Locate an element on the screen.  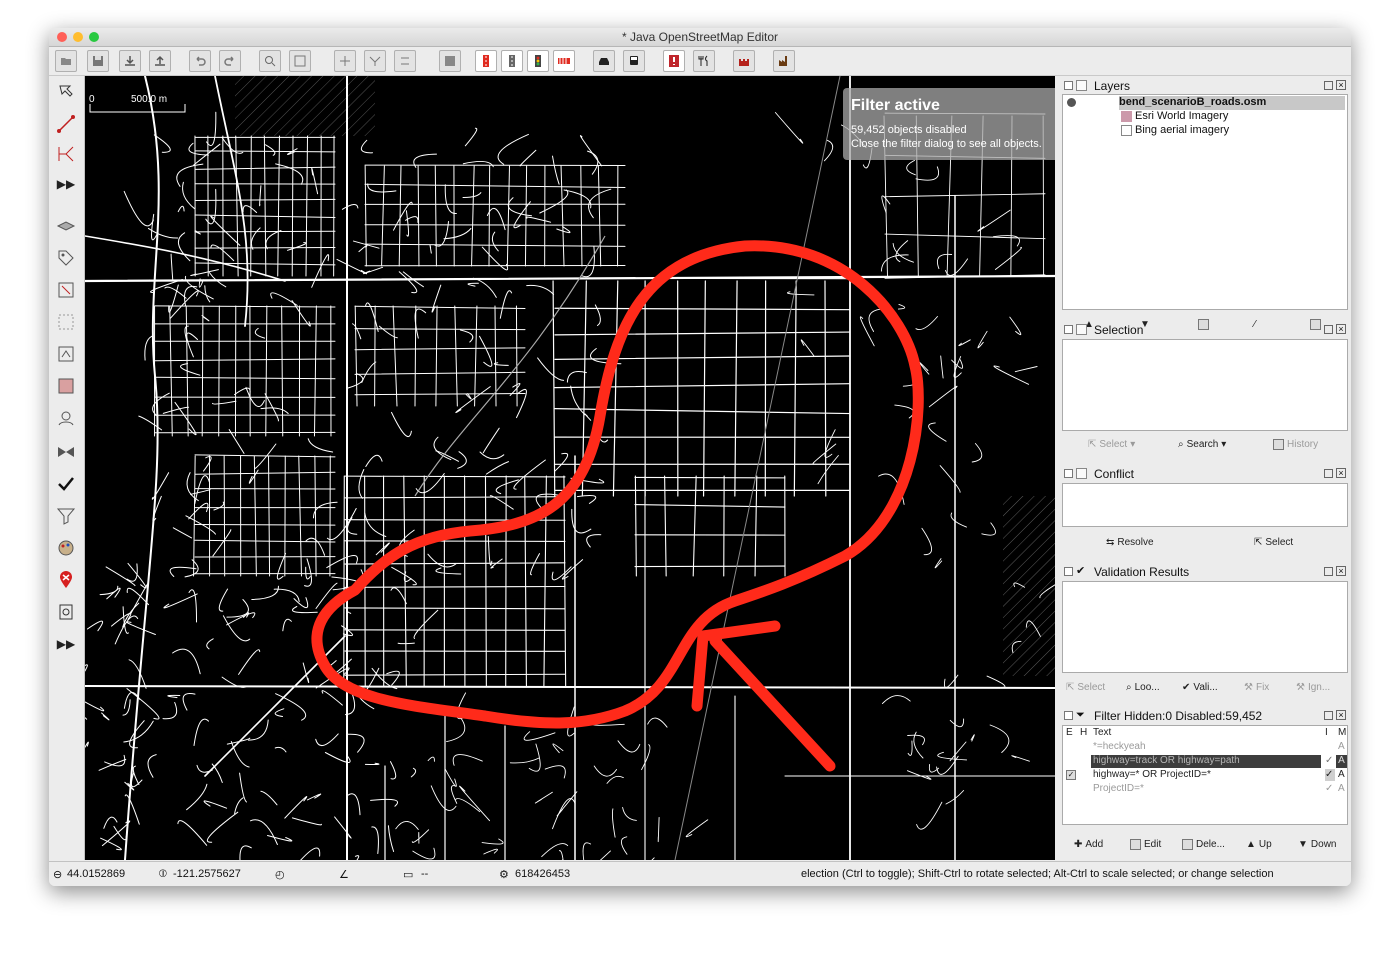
search-button: ⌕ Search ▾ is located at coordinates (1202, 444).